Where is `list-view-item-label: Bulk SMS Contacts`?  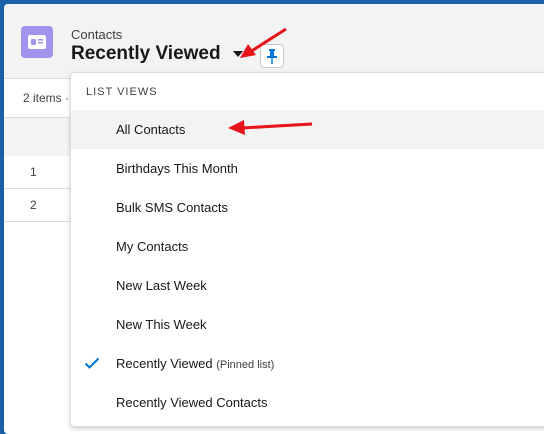 list-view-item-label: Bulk SMS Contacts is located at coordinates (172, 207).